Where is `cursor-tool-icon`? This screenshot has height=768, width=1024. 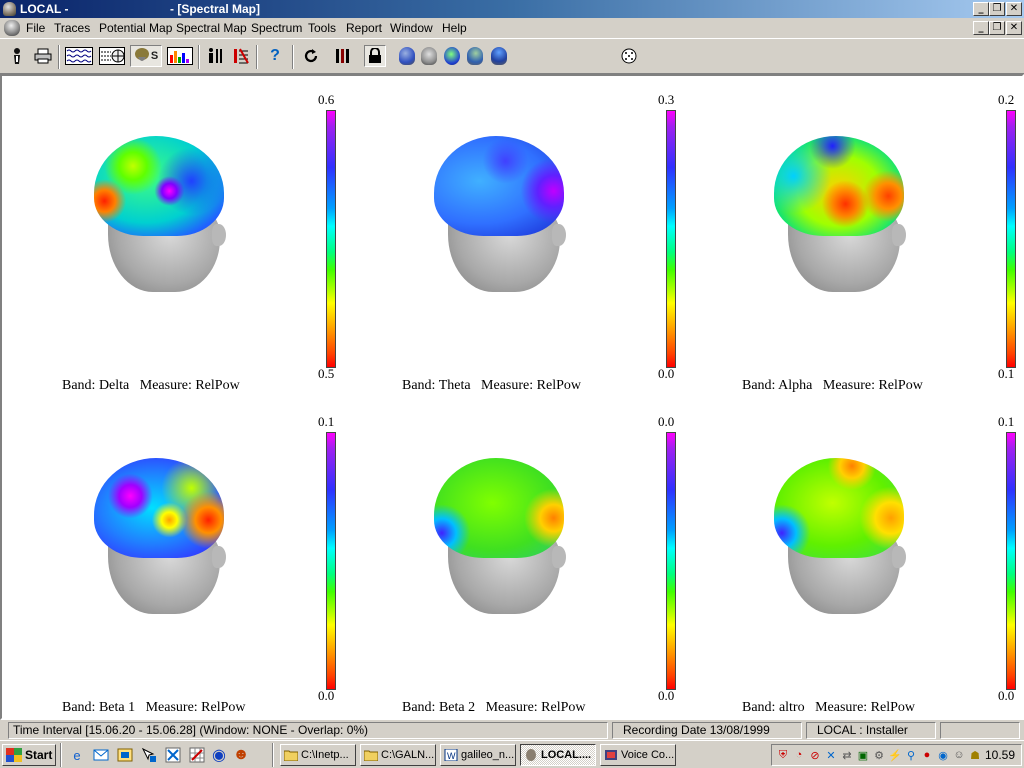 cursor-tool-icon is located at coordinates (149, 755).